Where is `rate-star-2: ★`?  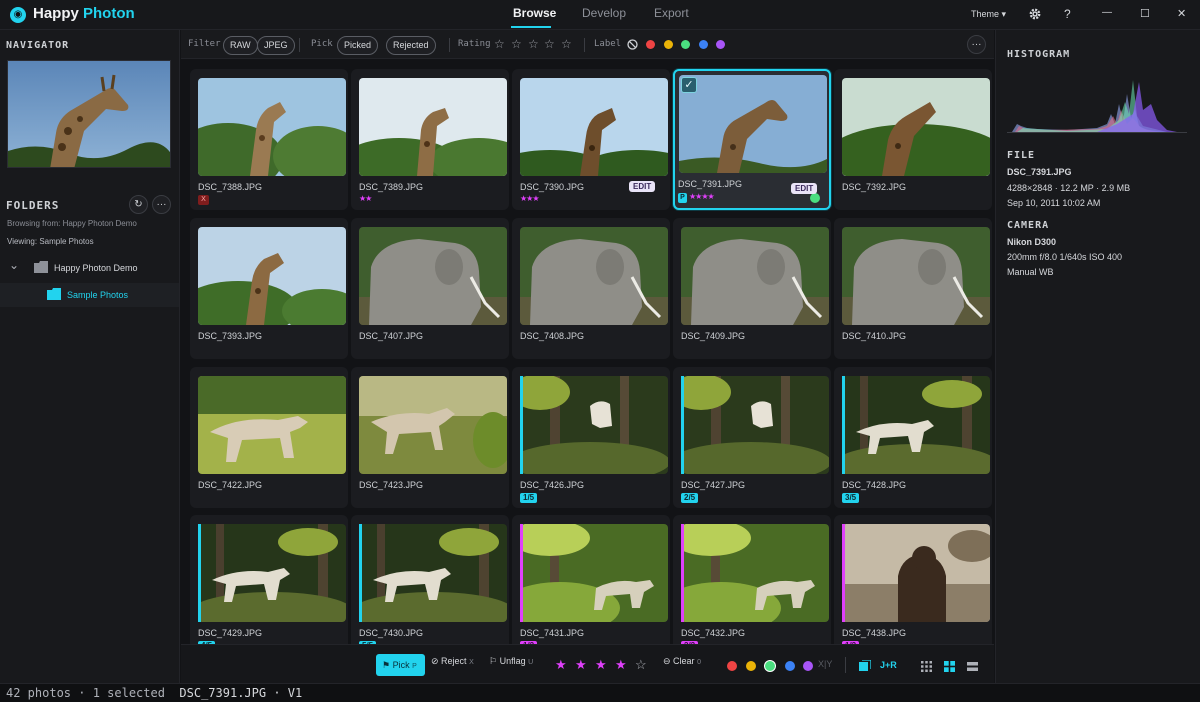 rate-star-2: ★ is located at coordinates (581, 665).